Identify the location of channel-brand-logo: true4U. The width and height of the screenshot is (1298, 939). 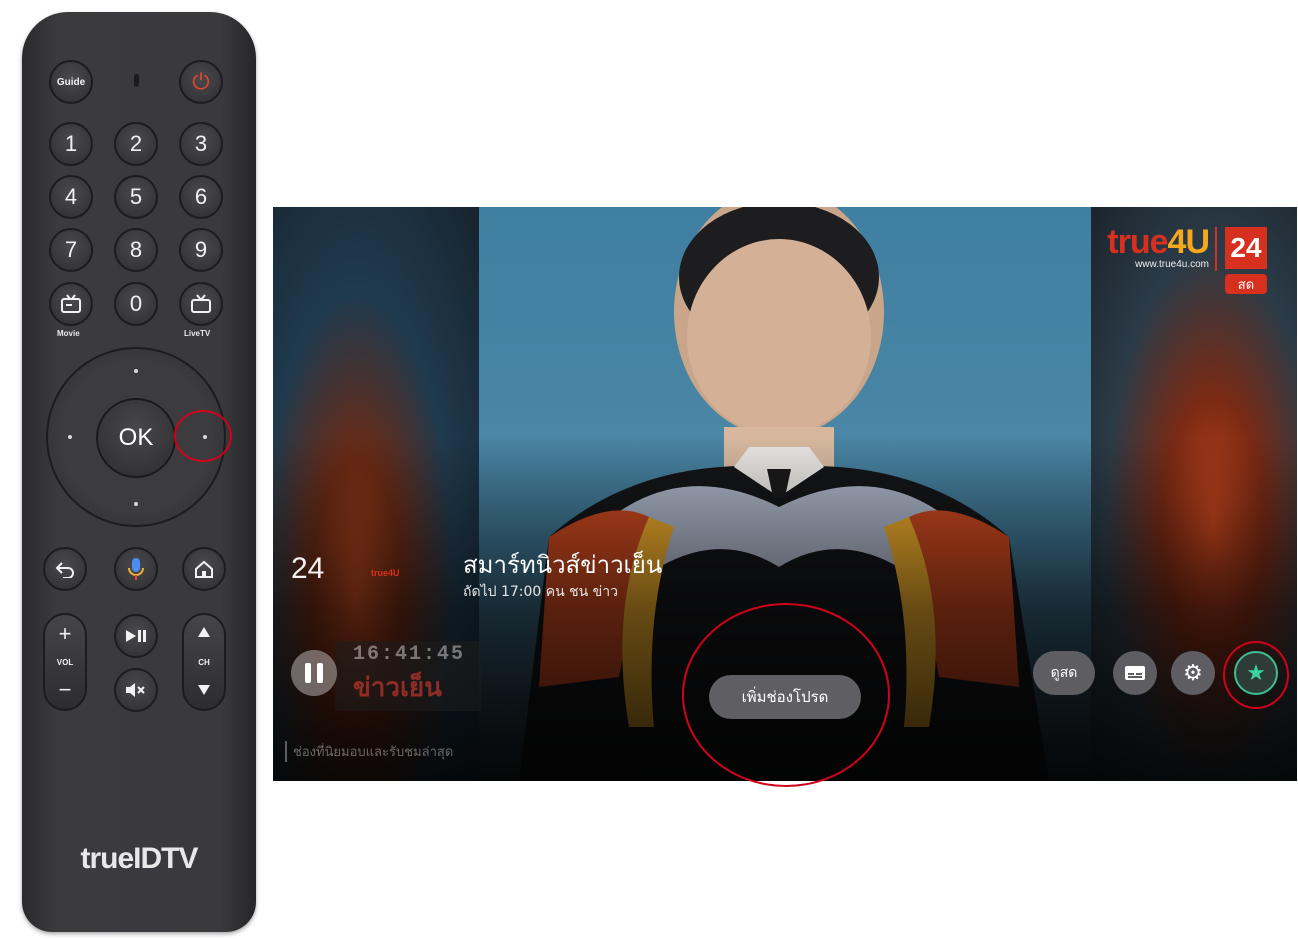
(1158, 242).